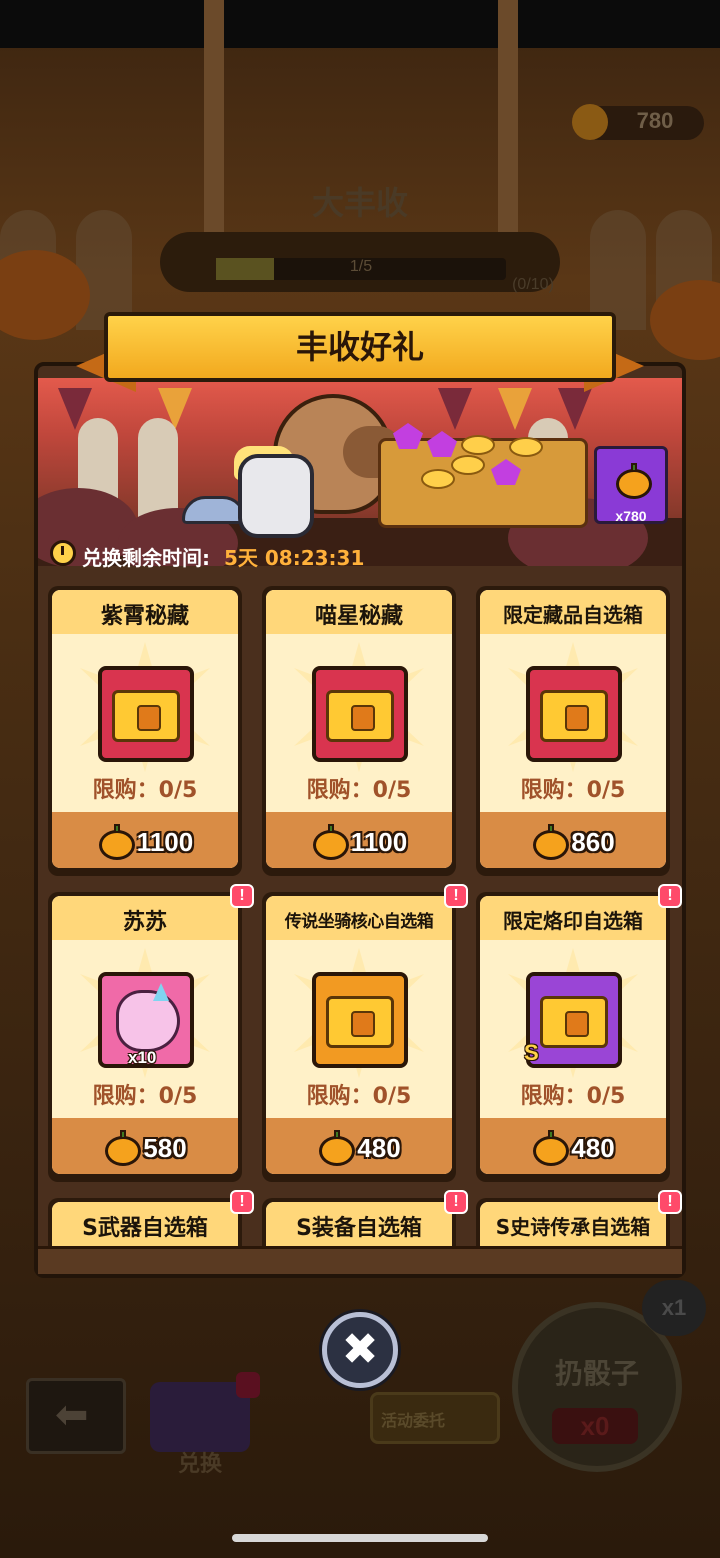 This screenshot has height=1558, width=720. I want to click on fence-post, so click(158, 468).